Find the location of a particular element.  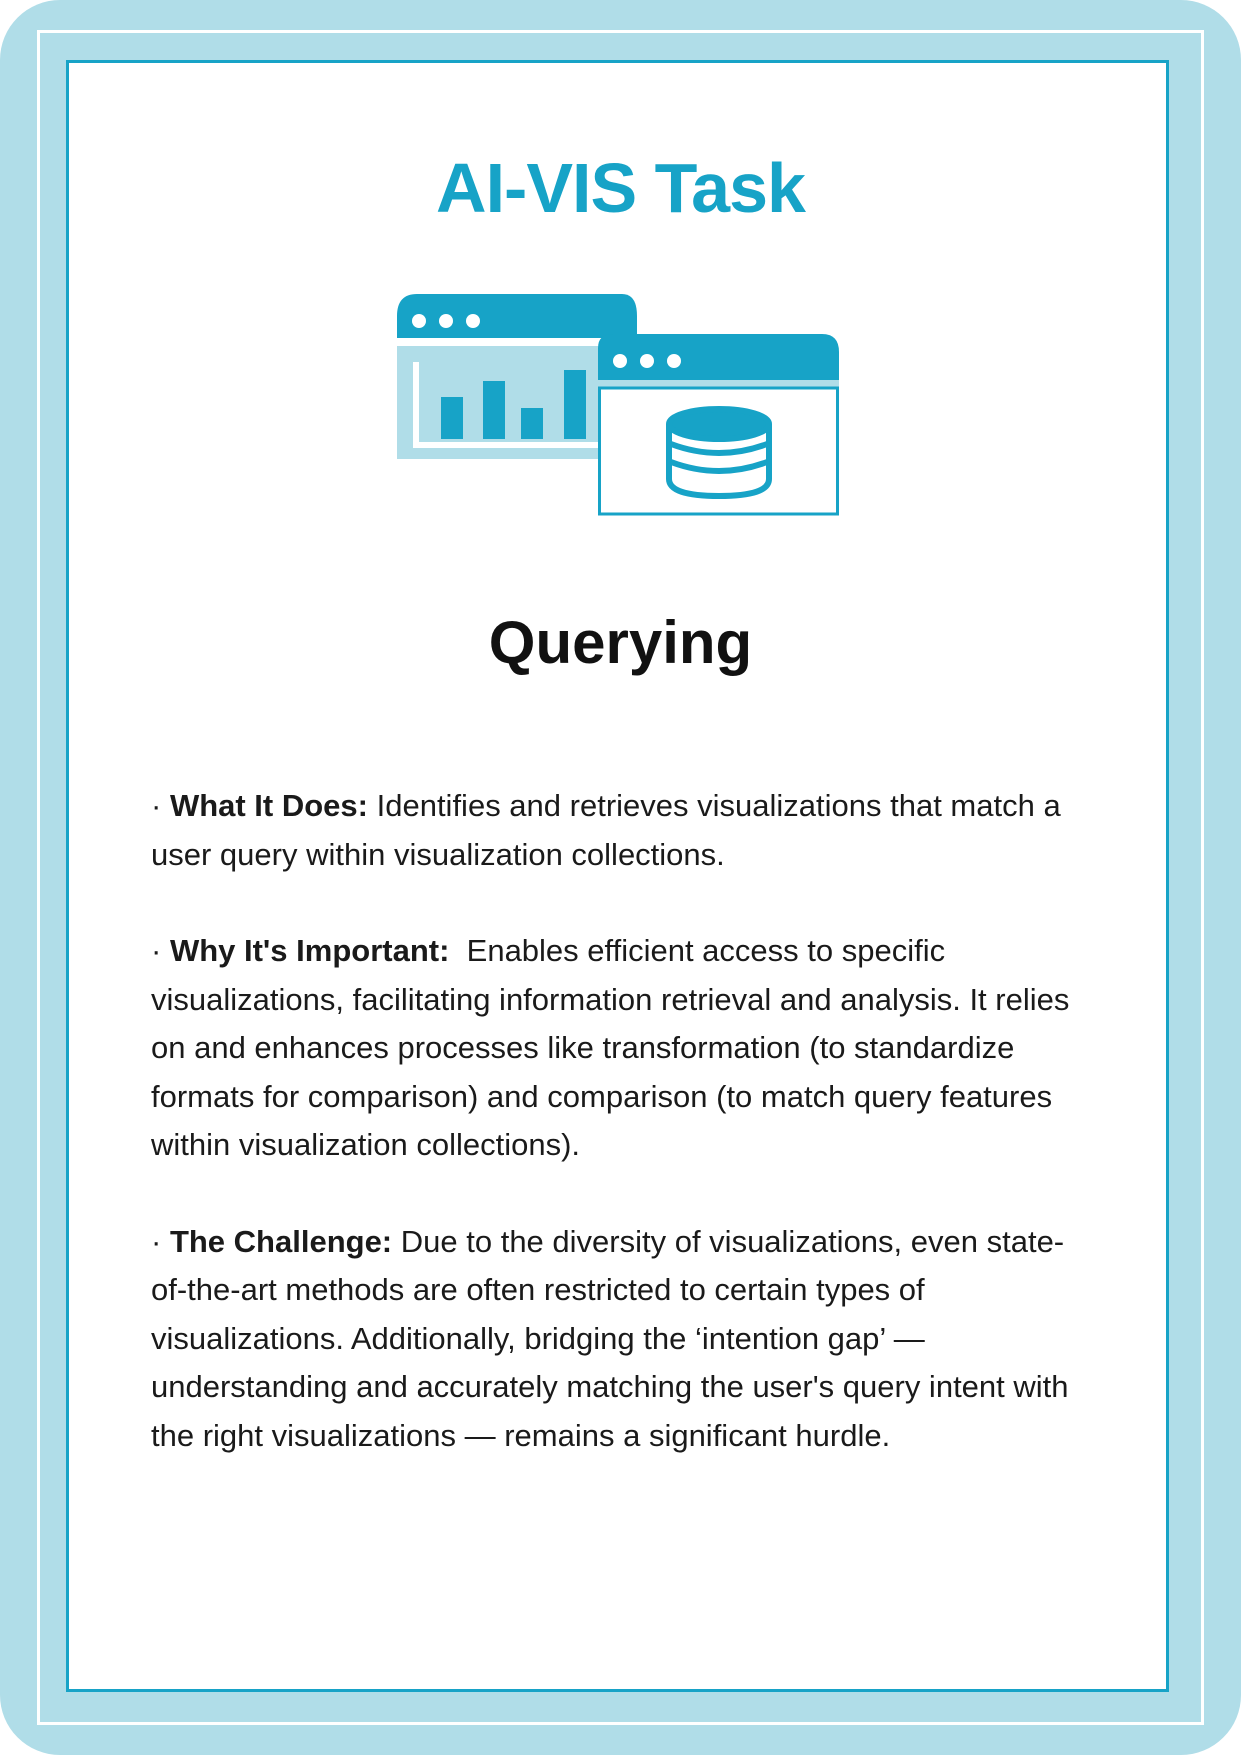

database-window-icon is located at coordinates (718, 425).